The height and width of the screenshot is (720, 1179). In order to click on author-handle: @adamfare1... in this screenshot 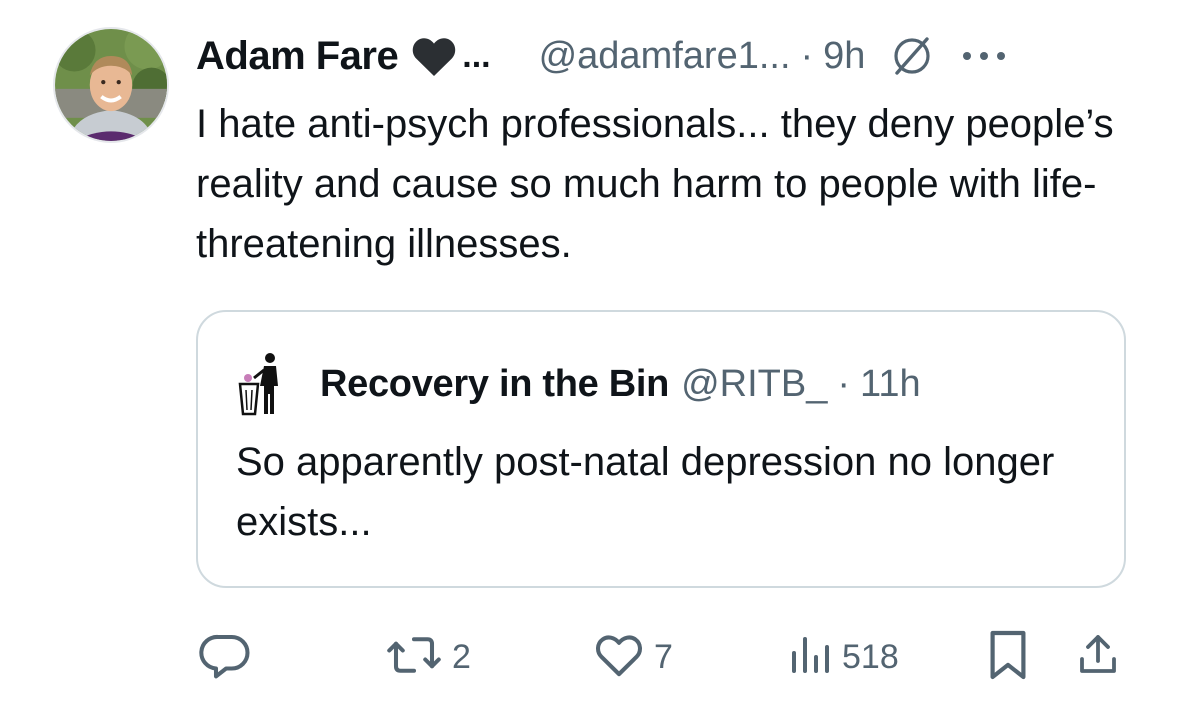, I will do `click(665, 56)`.